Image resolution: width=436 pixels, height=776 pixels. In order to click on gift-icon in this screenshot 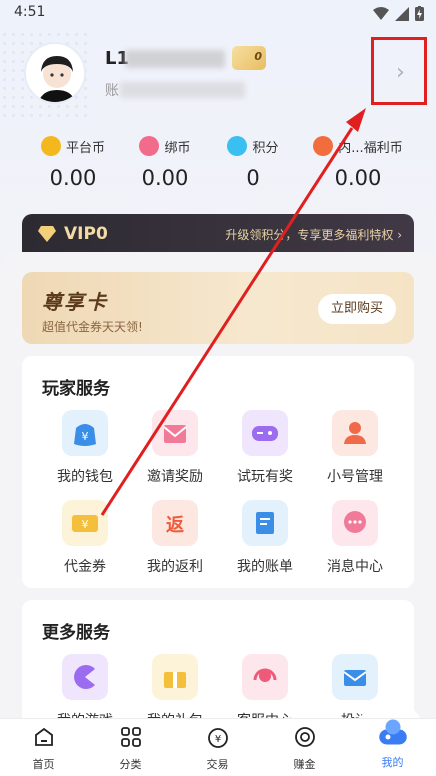, I will do `click(175, 677)`.